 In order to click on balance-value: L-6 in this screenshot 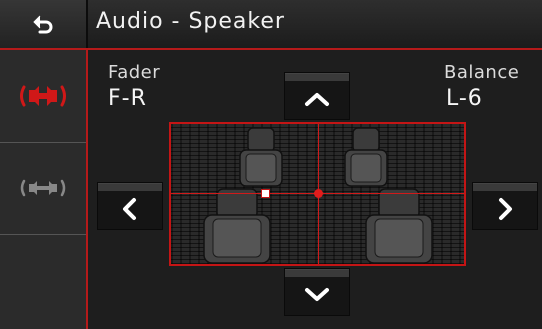, I will do `click(464, 98)`.